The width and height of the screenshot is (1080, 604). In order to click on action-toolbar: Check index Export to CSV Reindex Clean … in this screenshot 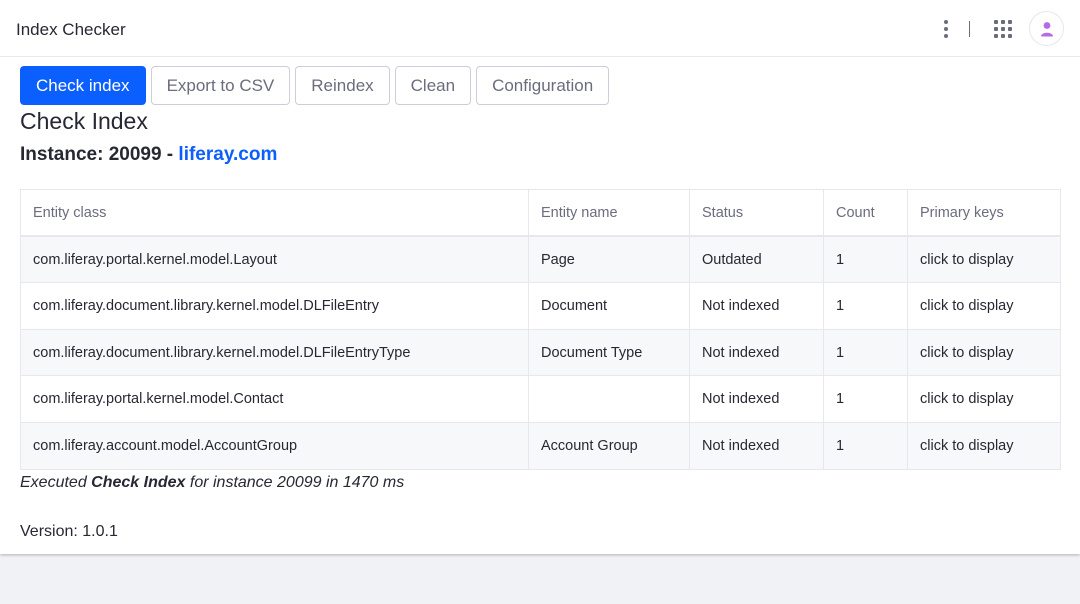, I will do `click(315, 85)`.